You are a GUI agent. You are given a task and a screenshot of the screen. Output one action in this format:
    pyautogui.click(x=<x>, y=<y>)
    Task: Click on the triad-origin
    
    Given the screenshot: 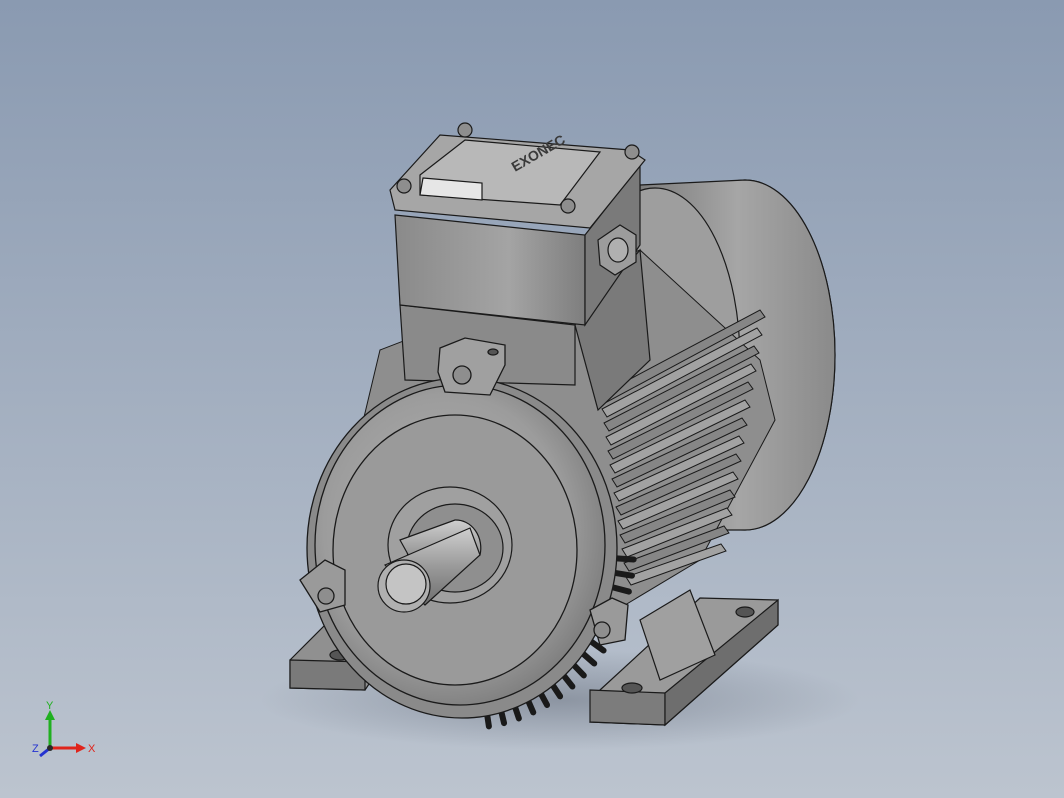 What is the action you would take?
    pyautogui.click(x=50, y=748)
    